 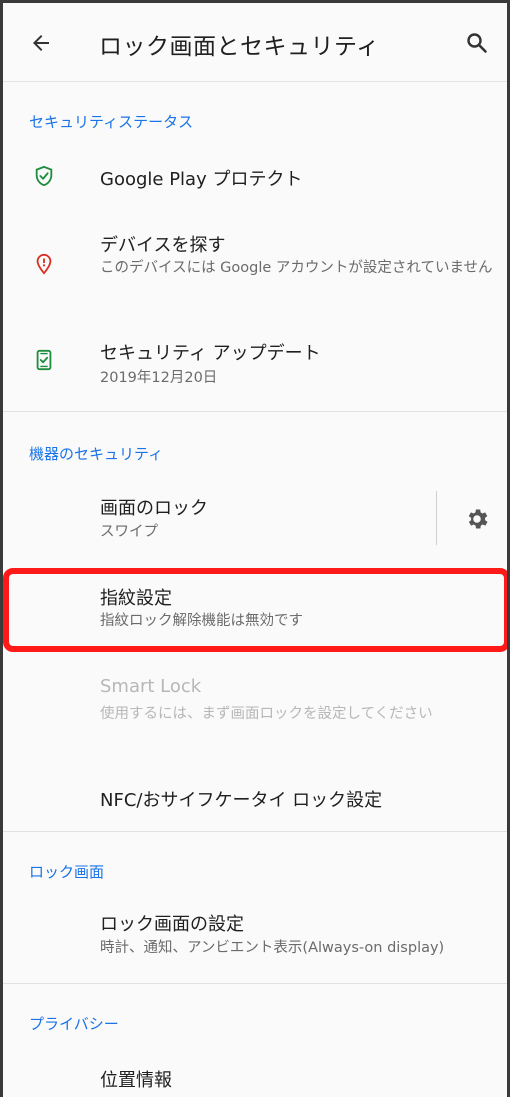 I want to click on list-item-find-device: デバイスを探す このデバイスには Google アカウントが設定されていません, so click(x=255, y=266).